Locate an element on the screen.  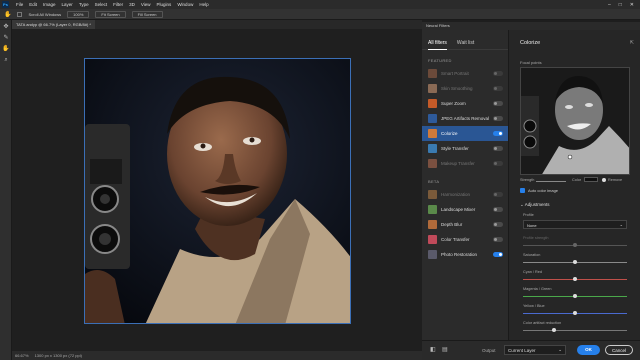
tab-all-filters: All filters is located at coordinates (437, 45).